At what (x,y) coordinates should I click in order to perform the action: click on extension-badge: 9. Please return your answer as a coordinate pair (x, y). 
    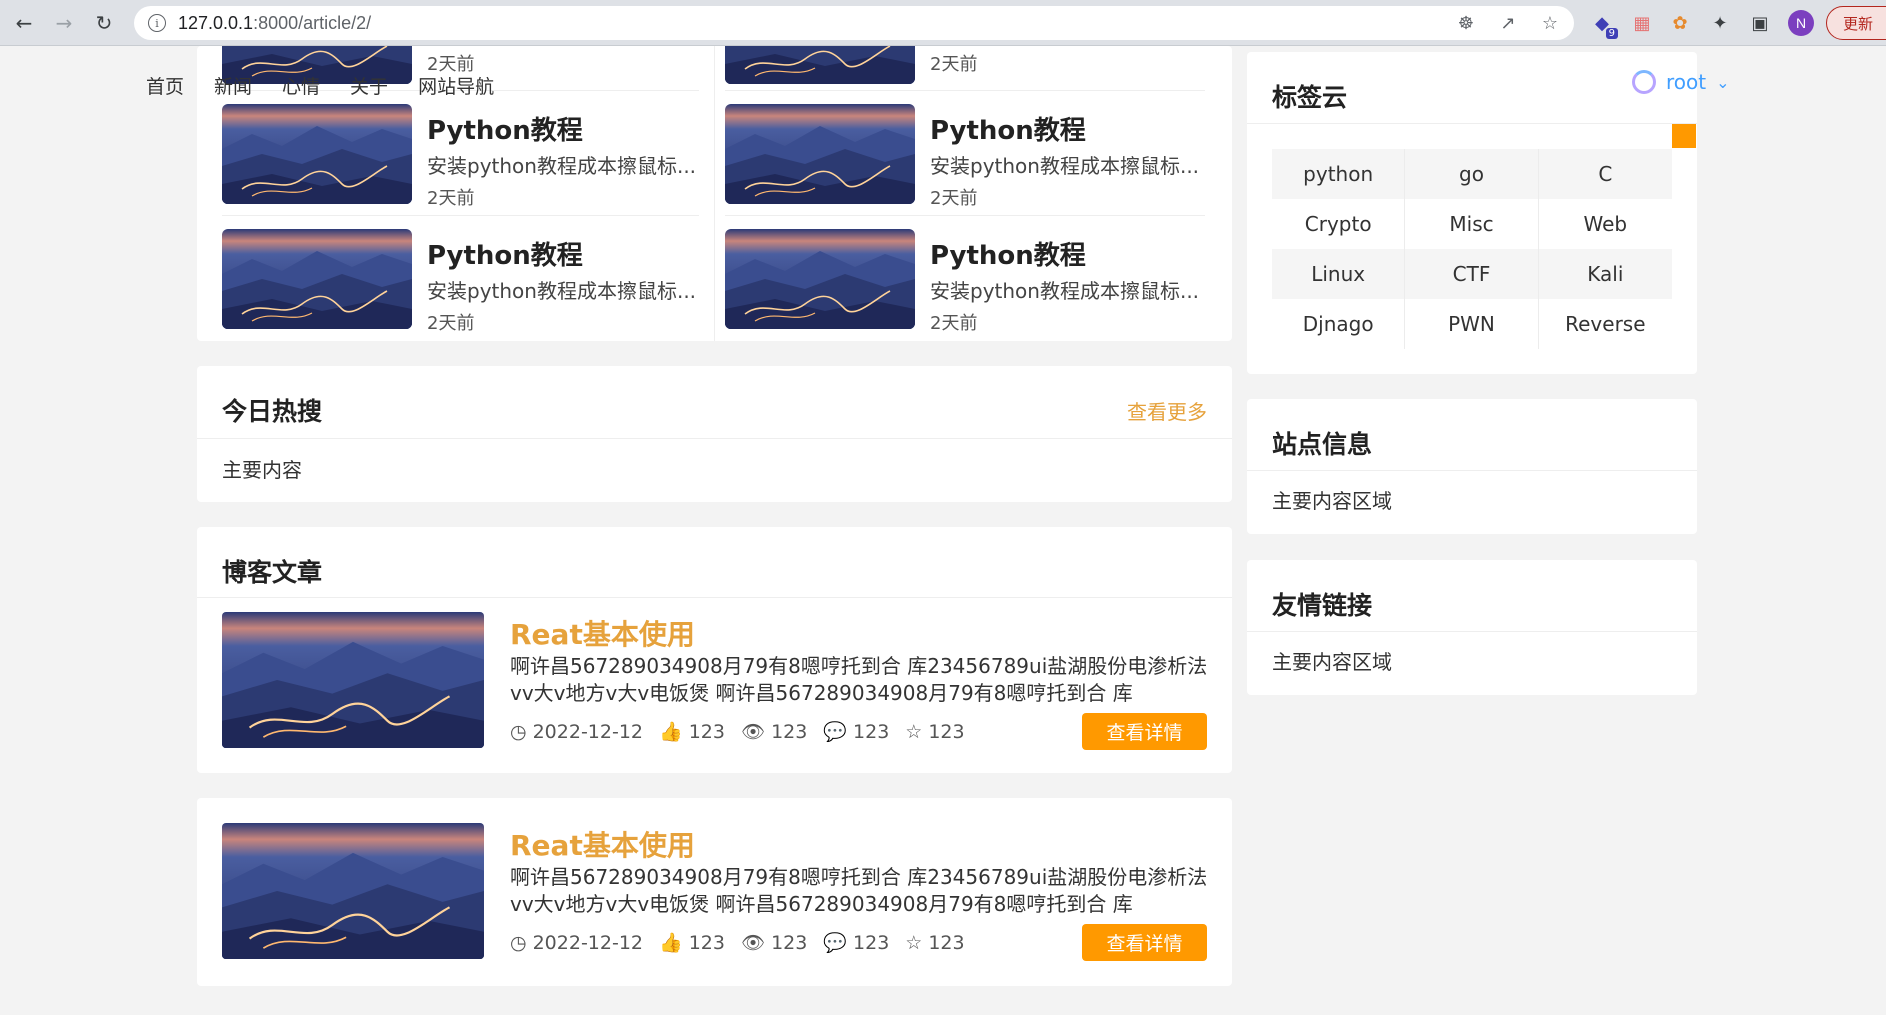
    Looking at the image, I should click on (1611, 33).